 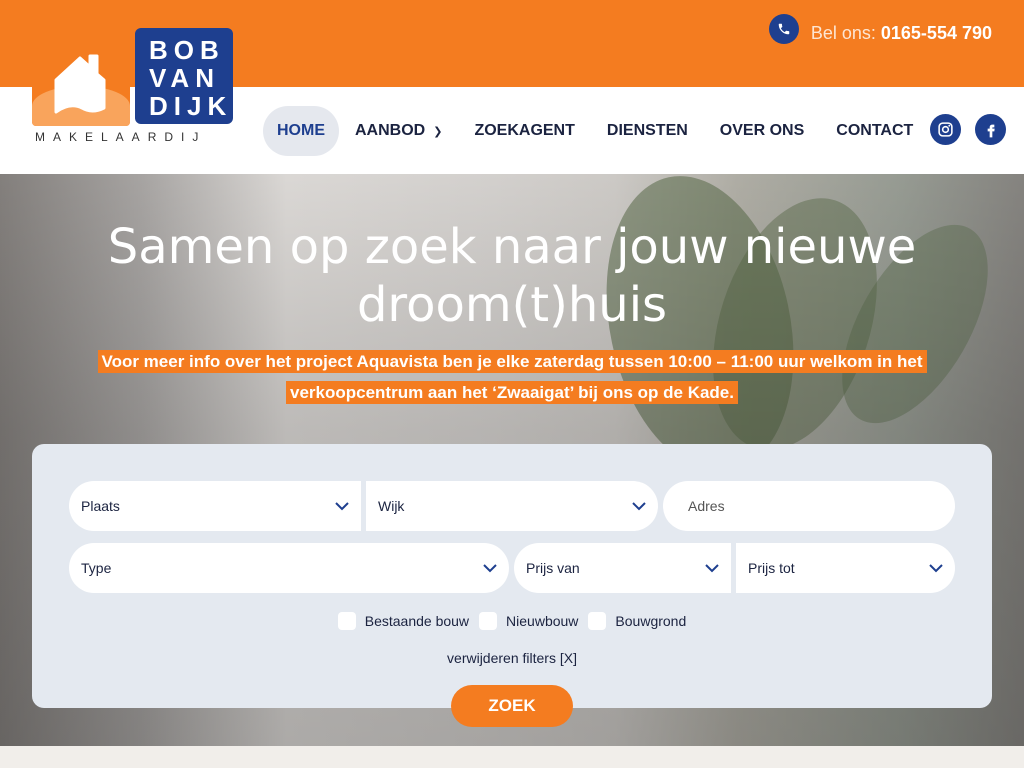 I want to click on logo: BOB VAN DIJK MAKELAARDIJ, so click(x=134, y=87).